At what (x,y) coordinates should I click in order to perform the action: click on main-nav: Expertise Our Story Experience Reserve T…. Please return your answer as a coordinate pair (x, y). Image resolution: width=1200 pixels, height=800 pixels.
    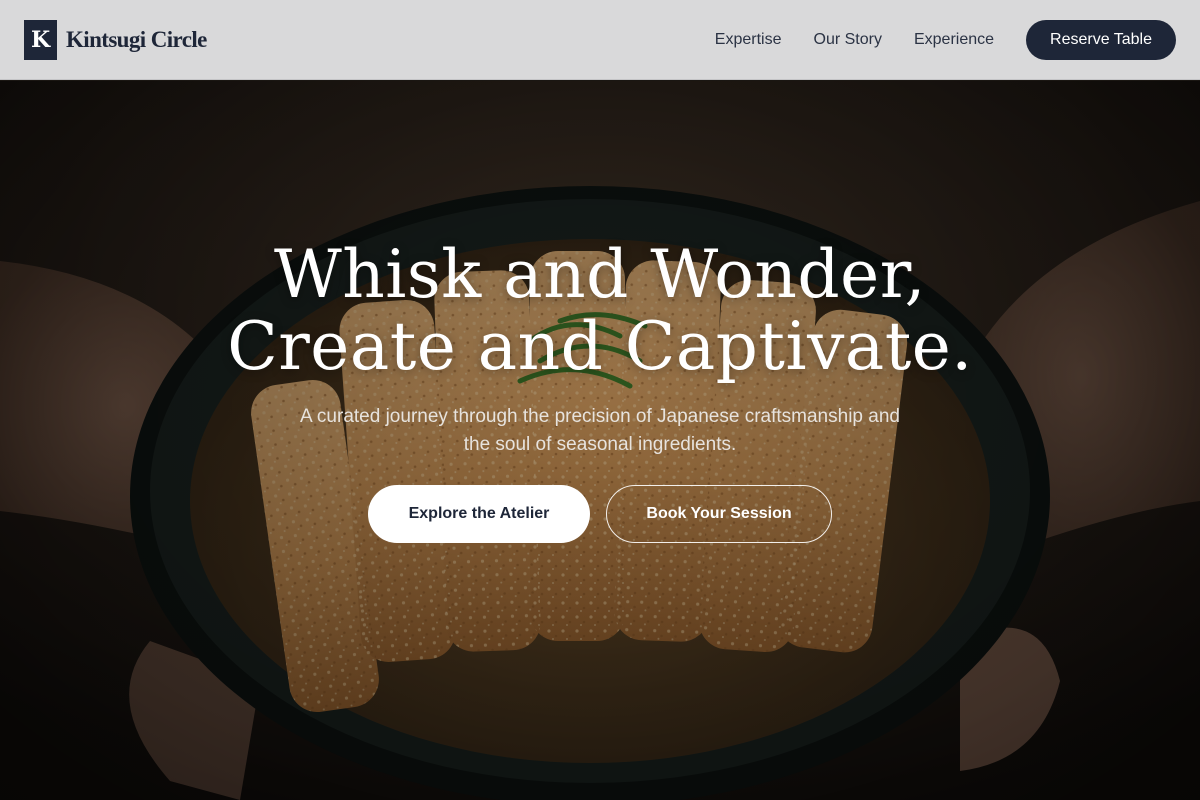
    Looking at the image, I should click on (945, 39).